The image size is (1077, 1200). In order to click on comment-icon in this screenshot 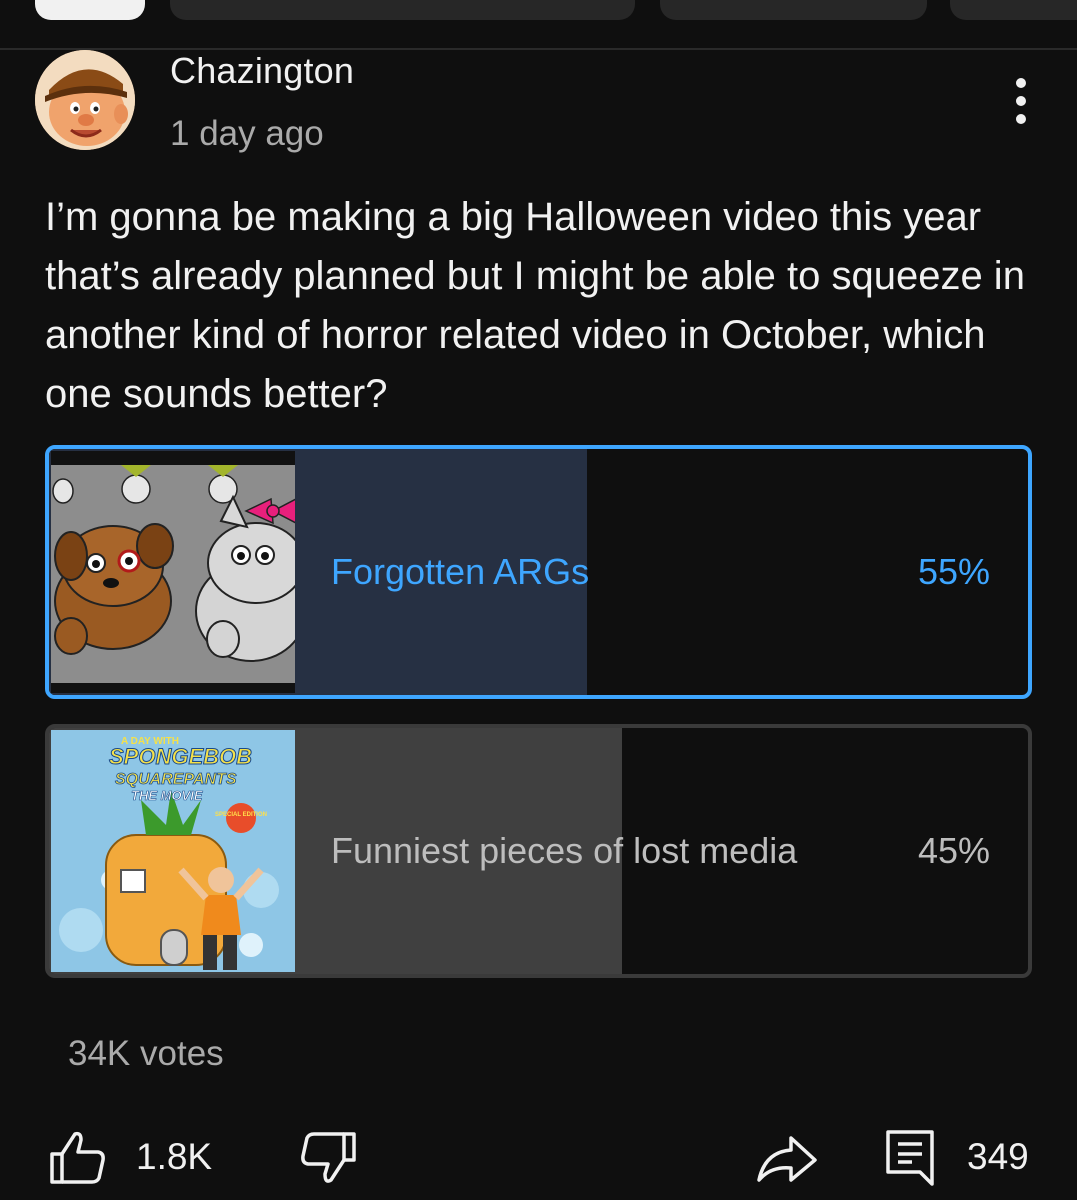, I will do `click(910, 1158)`.